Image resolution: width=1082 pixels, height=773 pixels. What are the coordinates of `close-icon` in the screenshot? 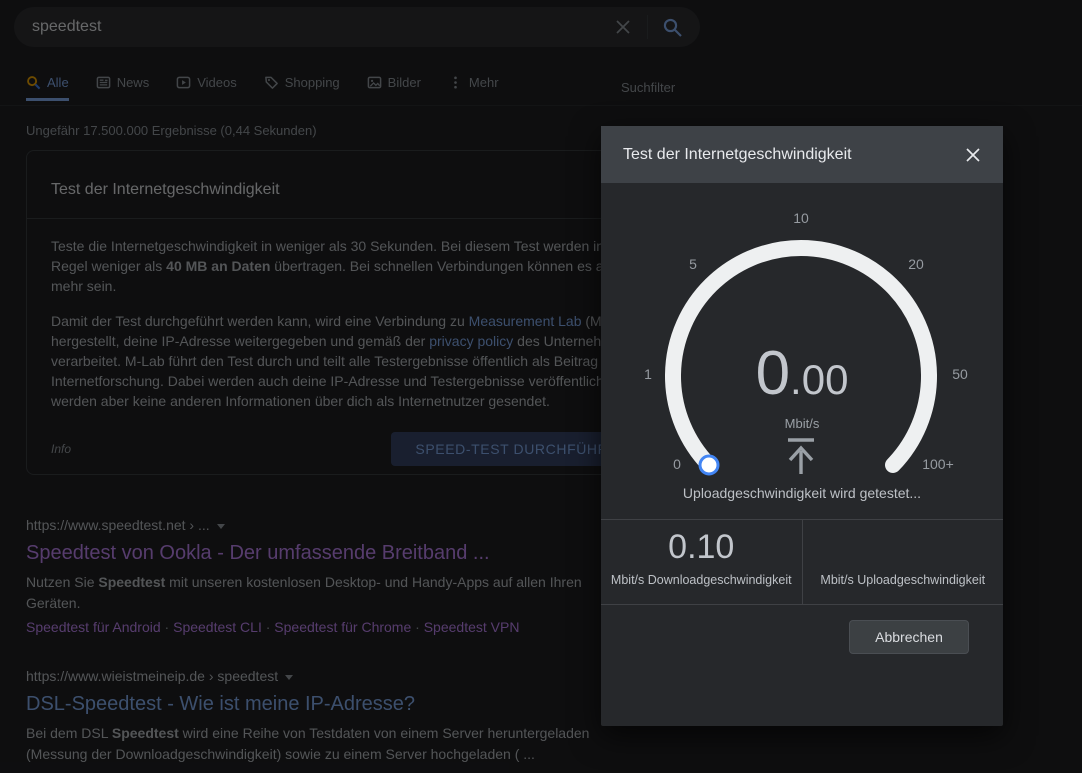 It's located at (973, 154).